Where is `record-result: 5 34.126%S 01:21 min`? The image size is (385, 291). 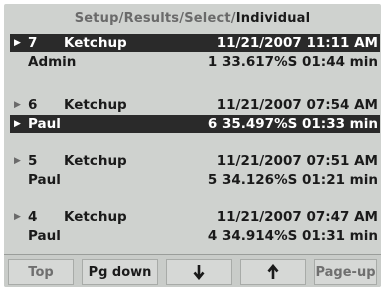 record-result: 5 34.126%S 01:21 min is located at coordinates (292, 180).